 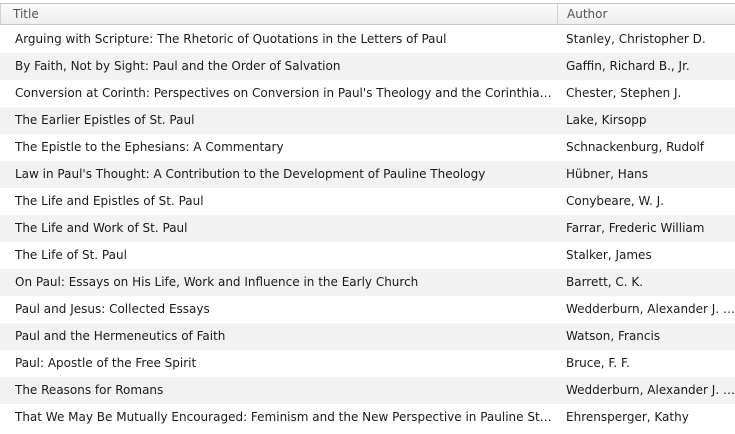 I want to click on table-header: Title Author, so click(x=367, y=14).